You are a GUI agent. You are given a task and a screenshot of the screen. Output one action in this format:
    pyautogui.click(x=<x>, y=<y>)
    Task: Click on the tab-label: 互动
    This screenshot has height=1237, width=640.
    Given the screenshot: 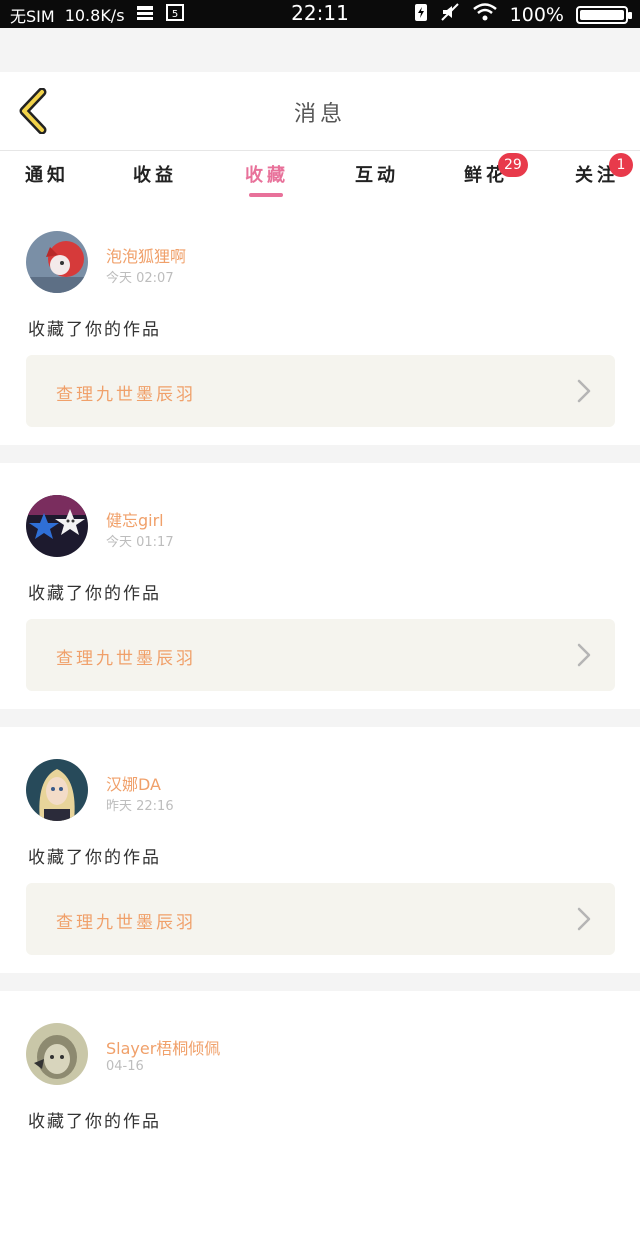 What is the action you would take?
    pyautogui.click(x=377, y=175)
    